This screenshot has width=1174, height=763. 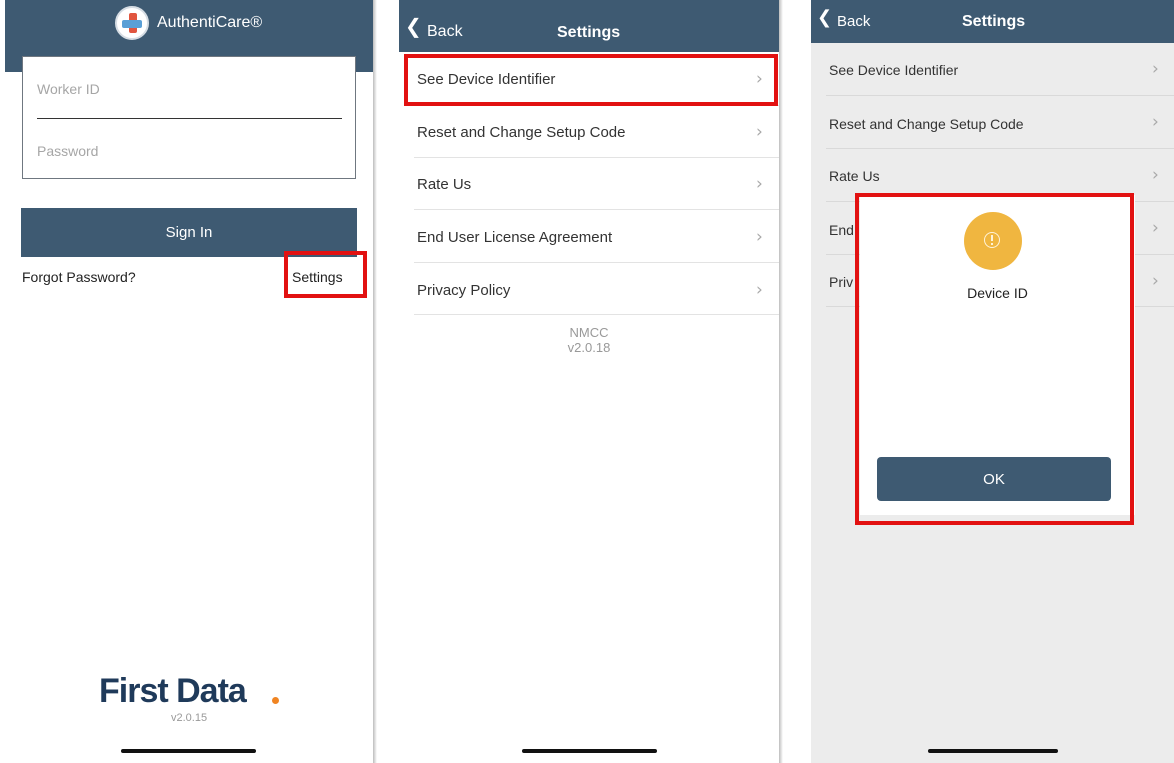 What do you see at coordinates (132, 23) in the screenshot?
I see `authenticare-logo-icon` at bounding box center [132, 23].